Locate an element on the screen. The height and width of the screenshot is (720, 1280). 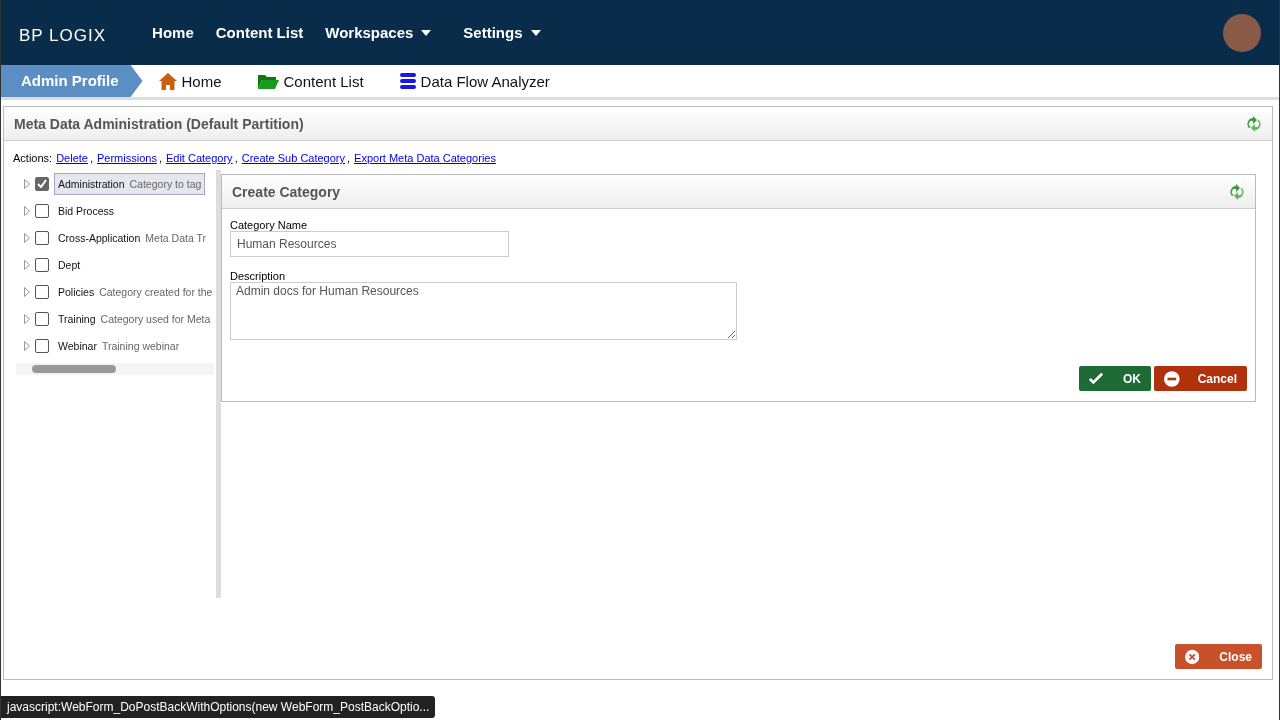
field-label: Category Name is located at coordinates (269, 225).